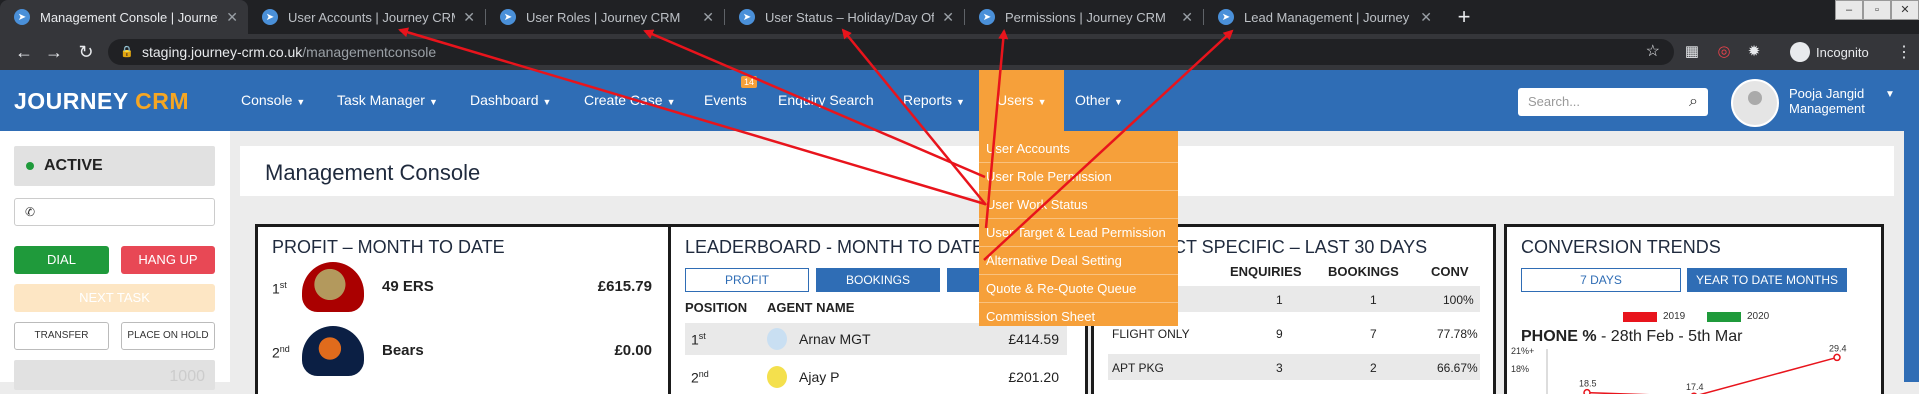 The image size is (1919, 394). Describe the element at coordinates (168, 260) in the screenshot. I see `hang-up-button: HANG UP` at that location.